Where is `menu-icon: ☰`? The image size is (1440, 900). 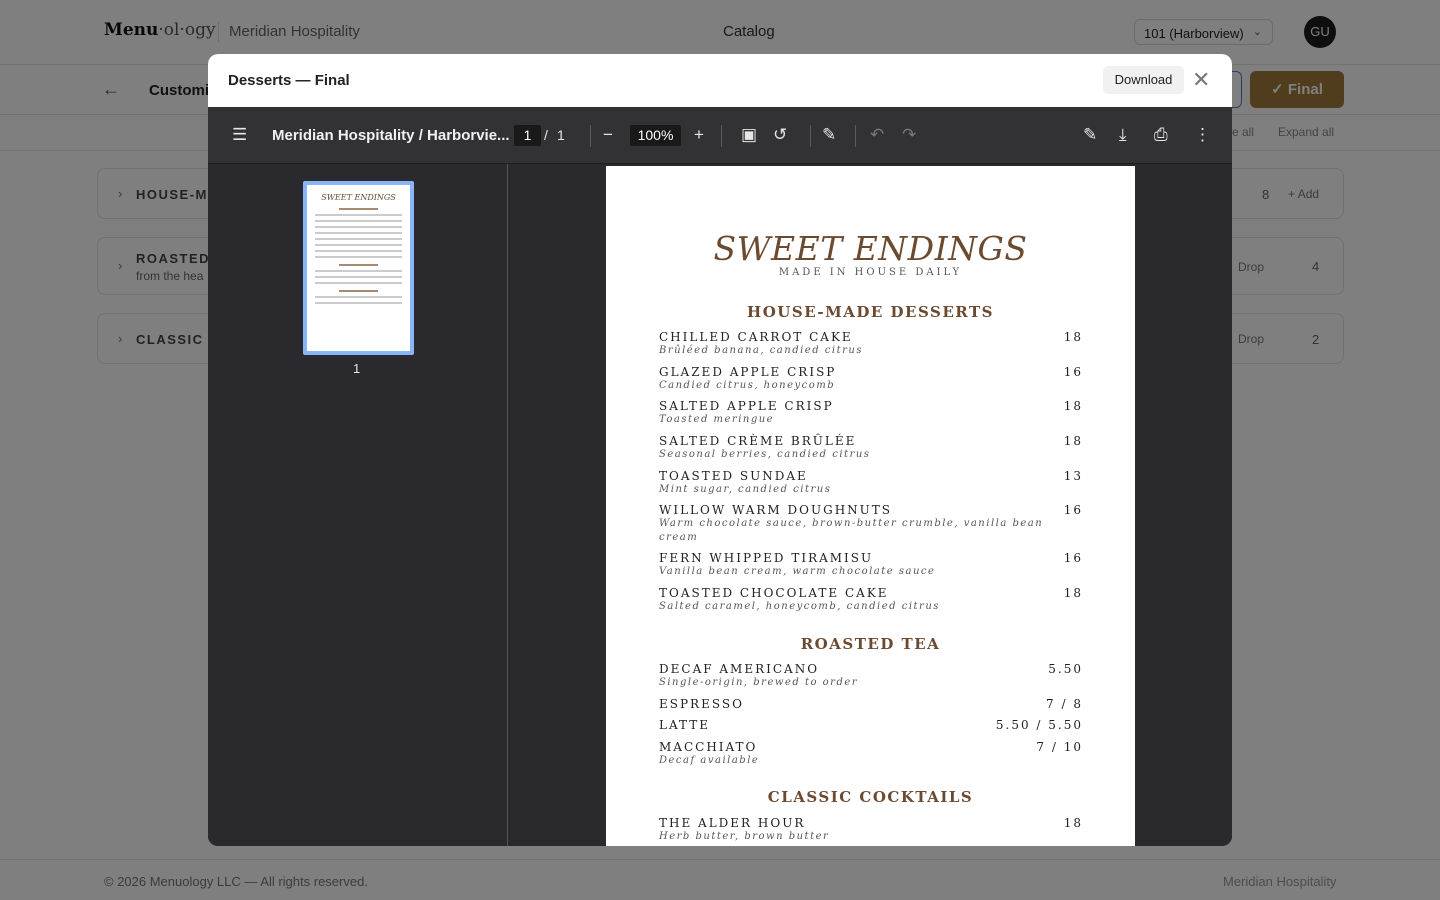 menu-icon: ☰ is located at coordinates (239, 135).